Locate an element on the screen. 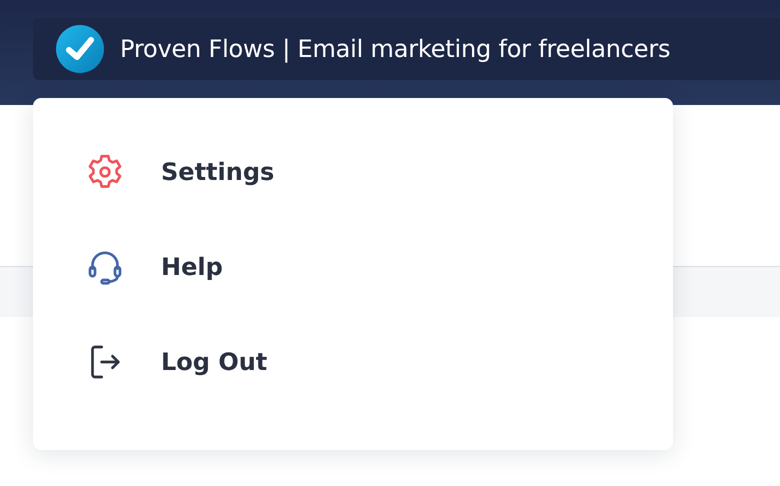  menu-item-label: Help is located at coordinates (192, 267).